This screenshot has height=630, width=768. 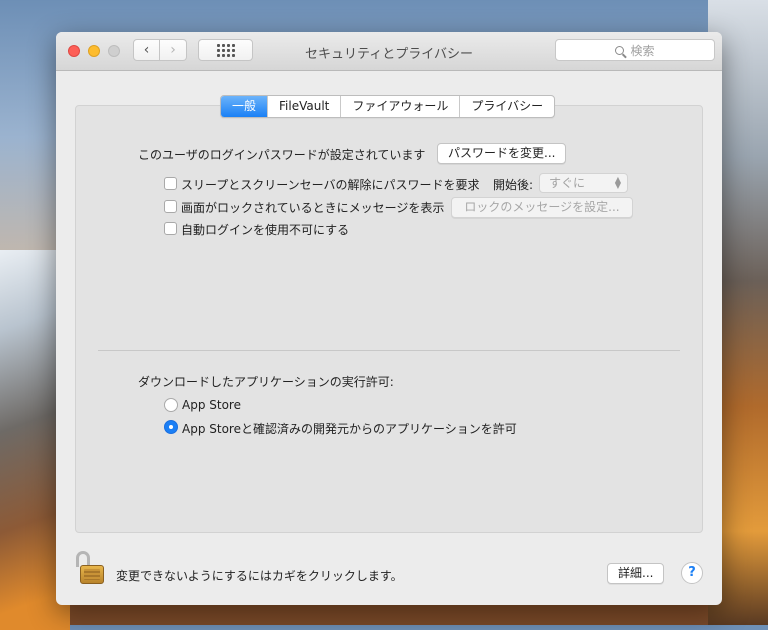 What do you see at coordinates (507, 106) in the screenshot?
I see `tab-privacy: プライバシー` at bounding box center [507, 106].